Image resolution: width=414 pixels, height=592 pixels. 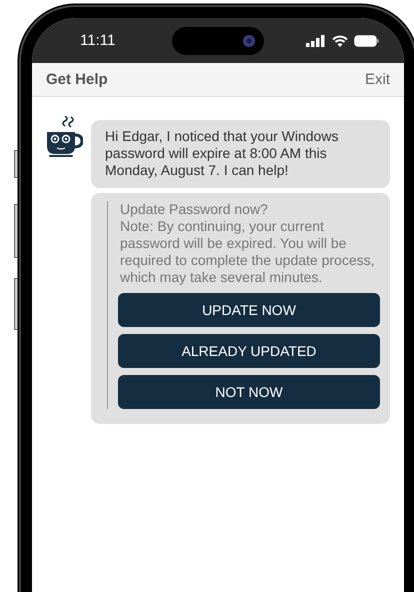 What do you see at coordinates (377, 79) in the screenshot?
I see `exit-button: Exit` at bounding box center [377, 79].